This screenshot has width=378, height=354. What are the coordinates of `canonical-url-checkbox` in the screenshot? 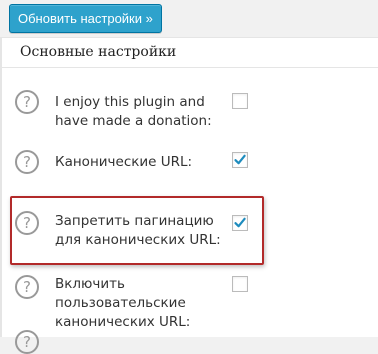 It's located at (240, 160).